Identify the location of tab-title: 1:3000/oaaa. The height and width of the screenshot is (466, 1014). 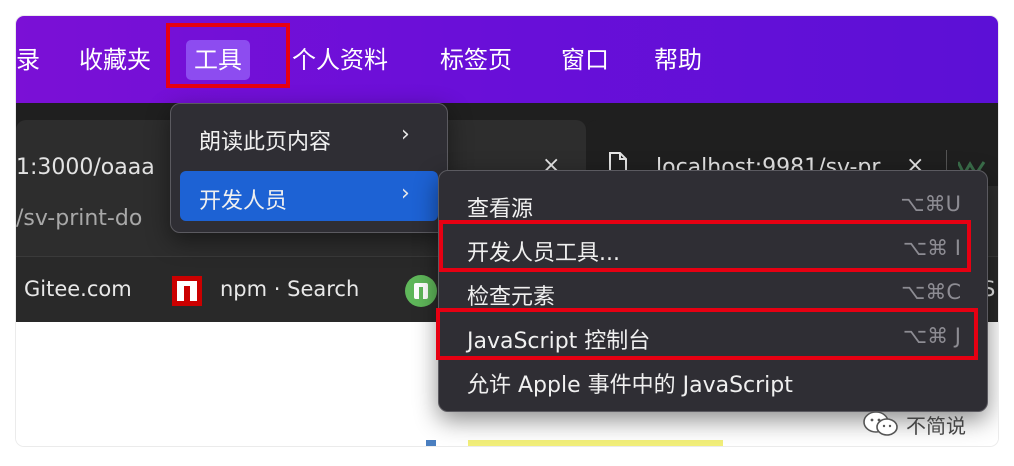
(85, 167).